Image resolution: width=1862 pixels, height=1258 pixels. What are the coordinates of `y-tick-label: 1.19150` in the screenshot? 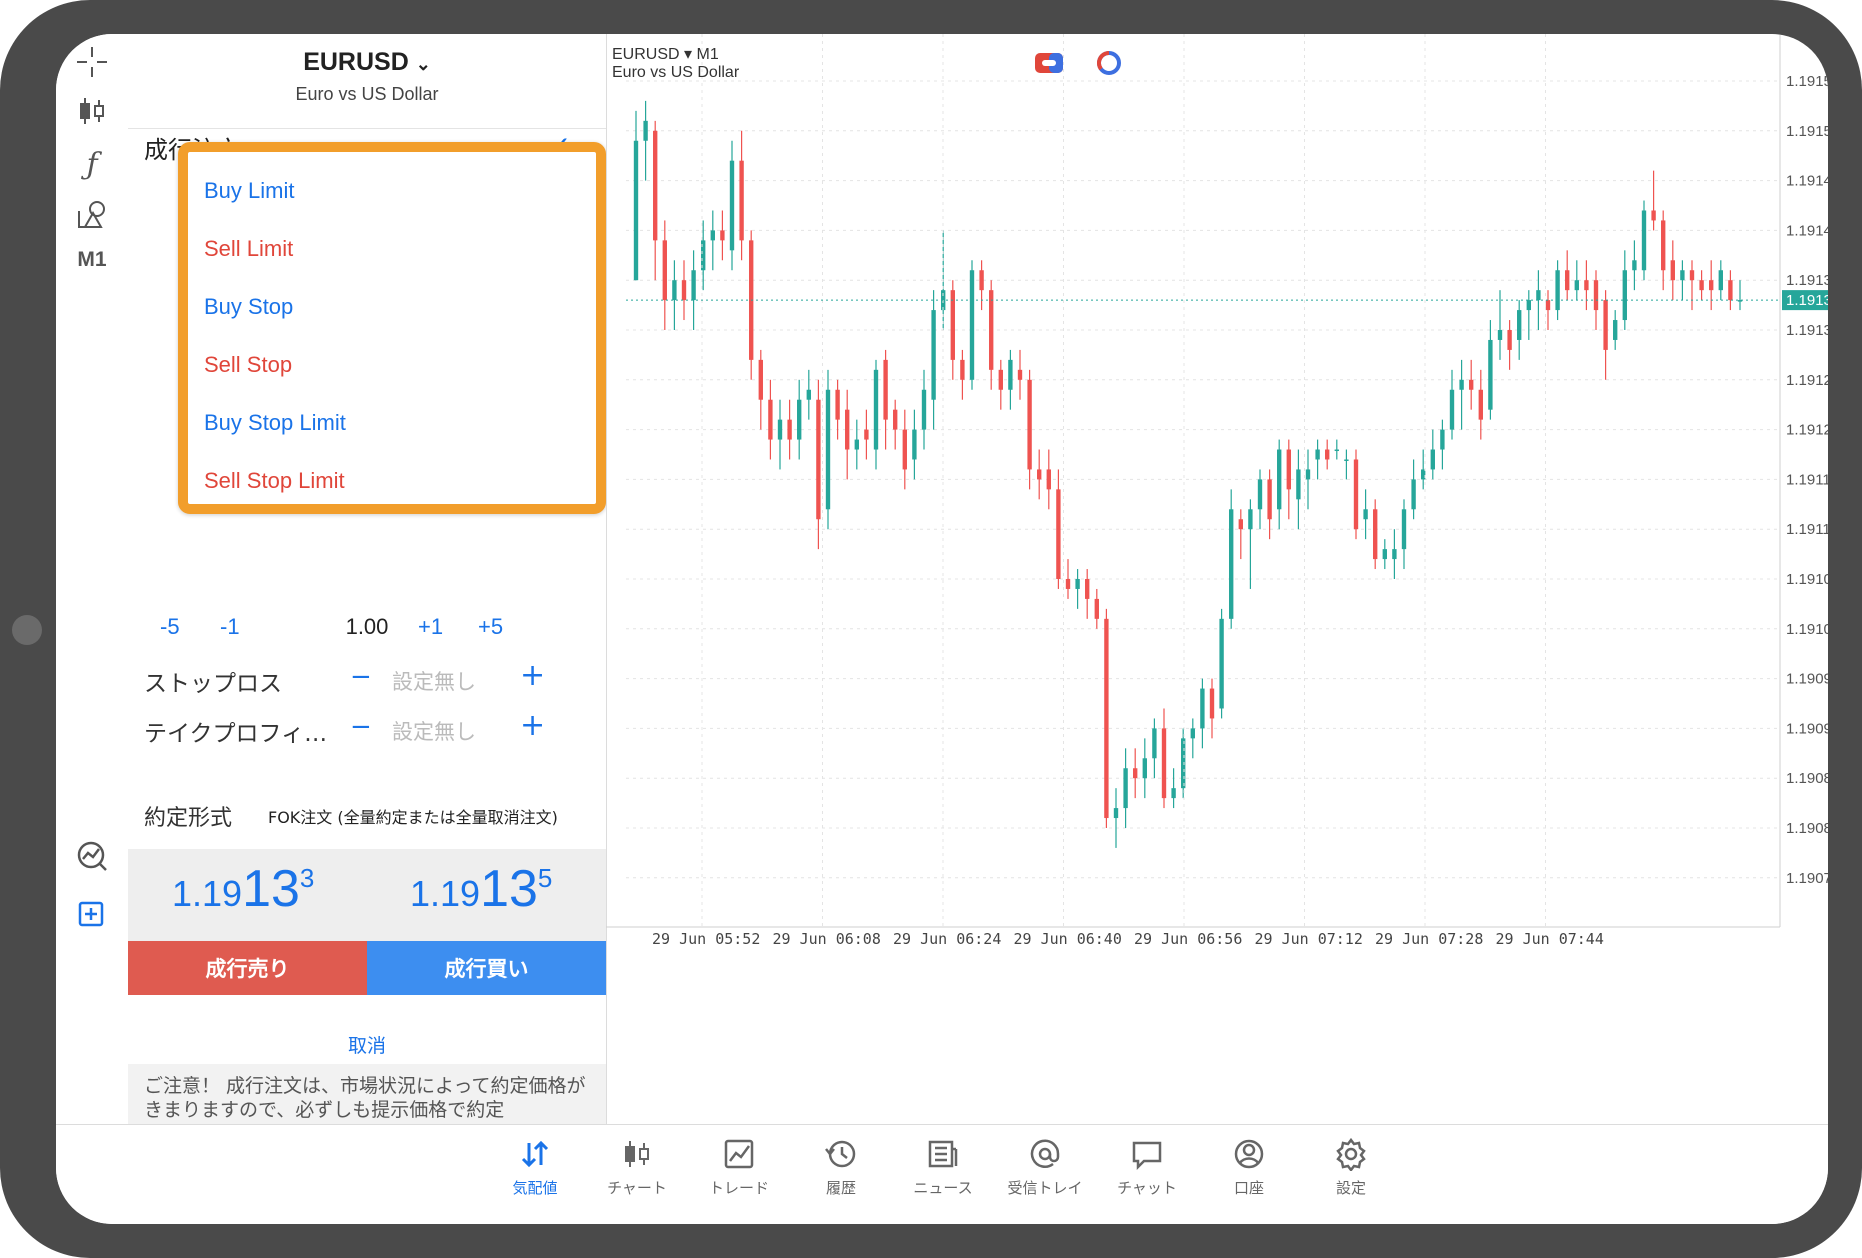 It's located at (1807, 131).